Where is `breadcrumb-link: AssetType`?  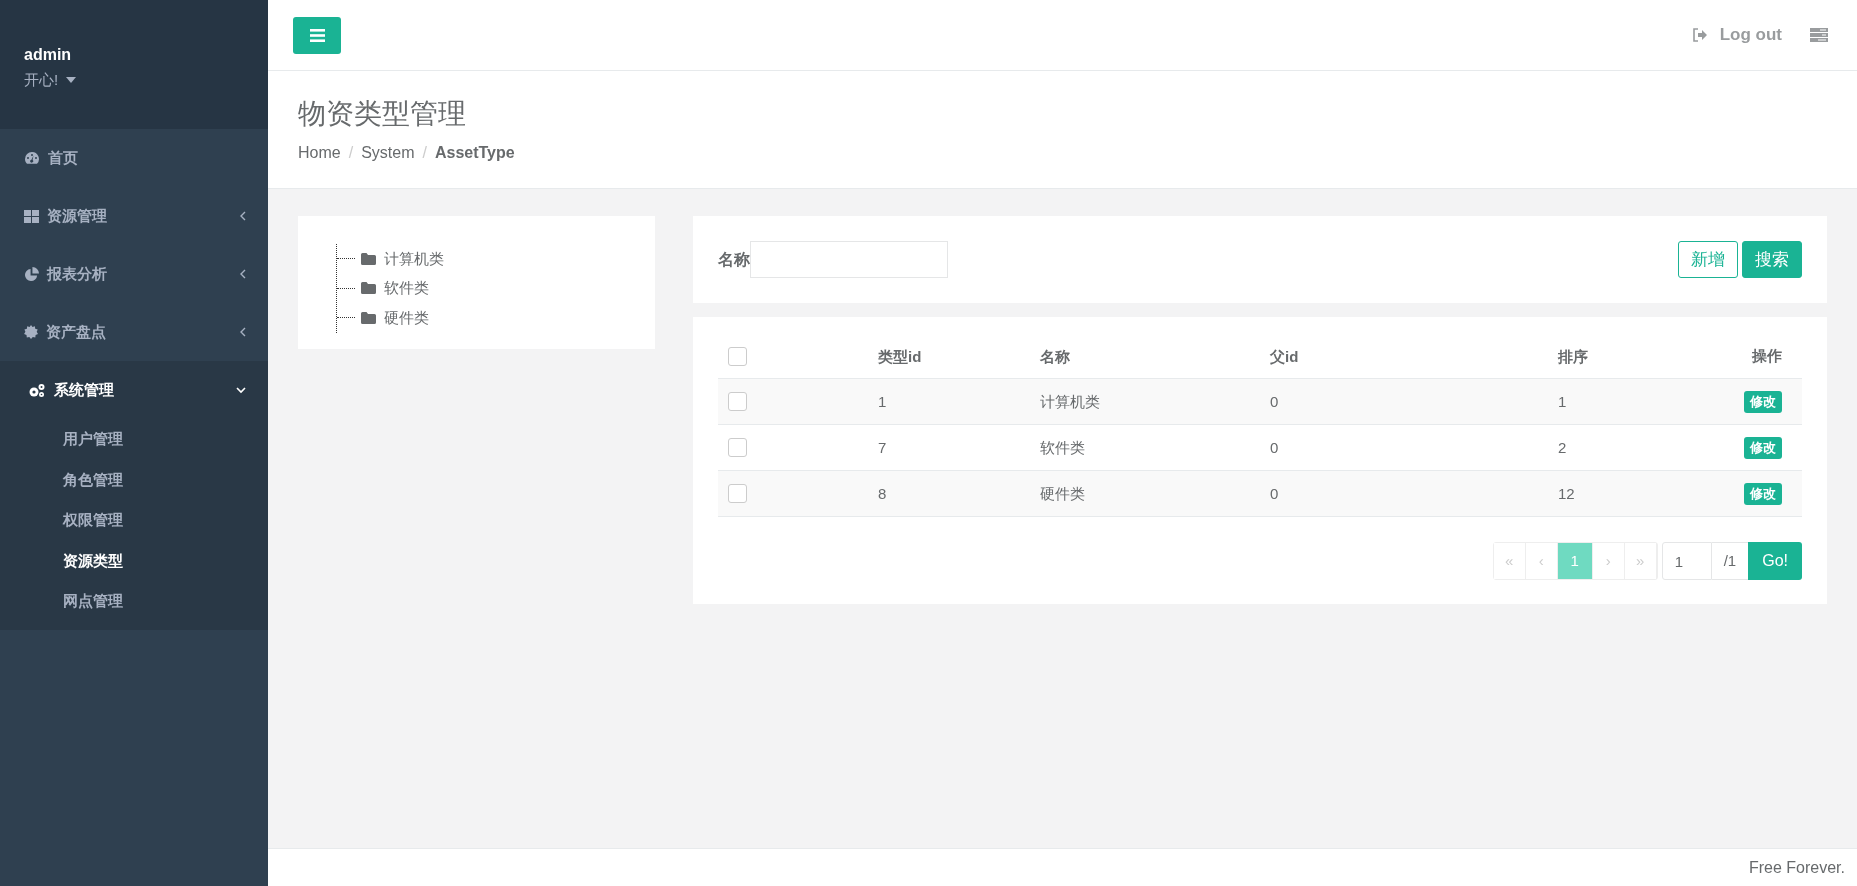
breadcrumb-link: AssetType is located at coordinates (474, 153).